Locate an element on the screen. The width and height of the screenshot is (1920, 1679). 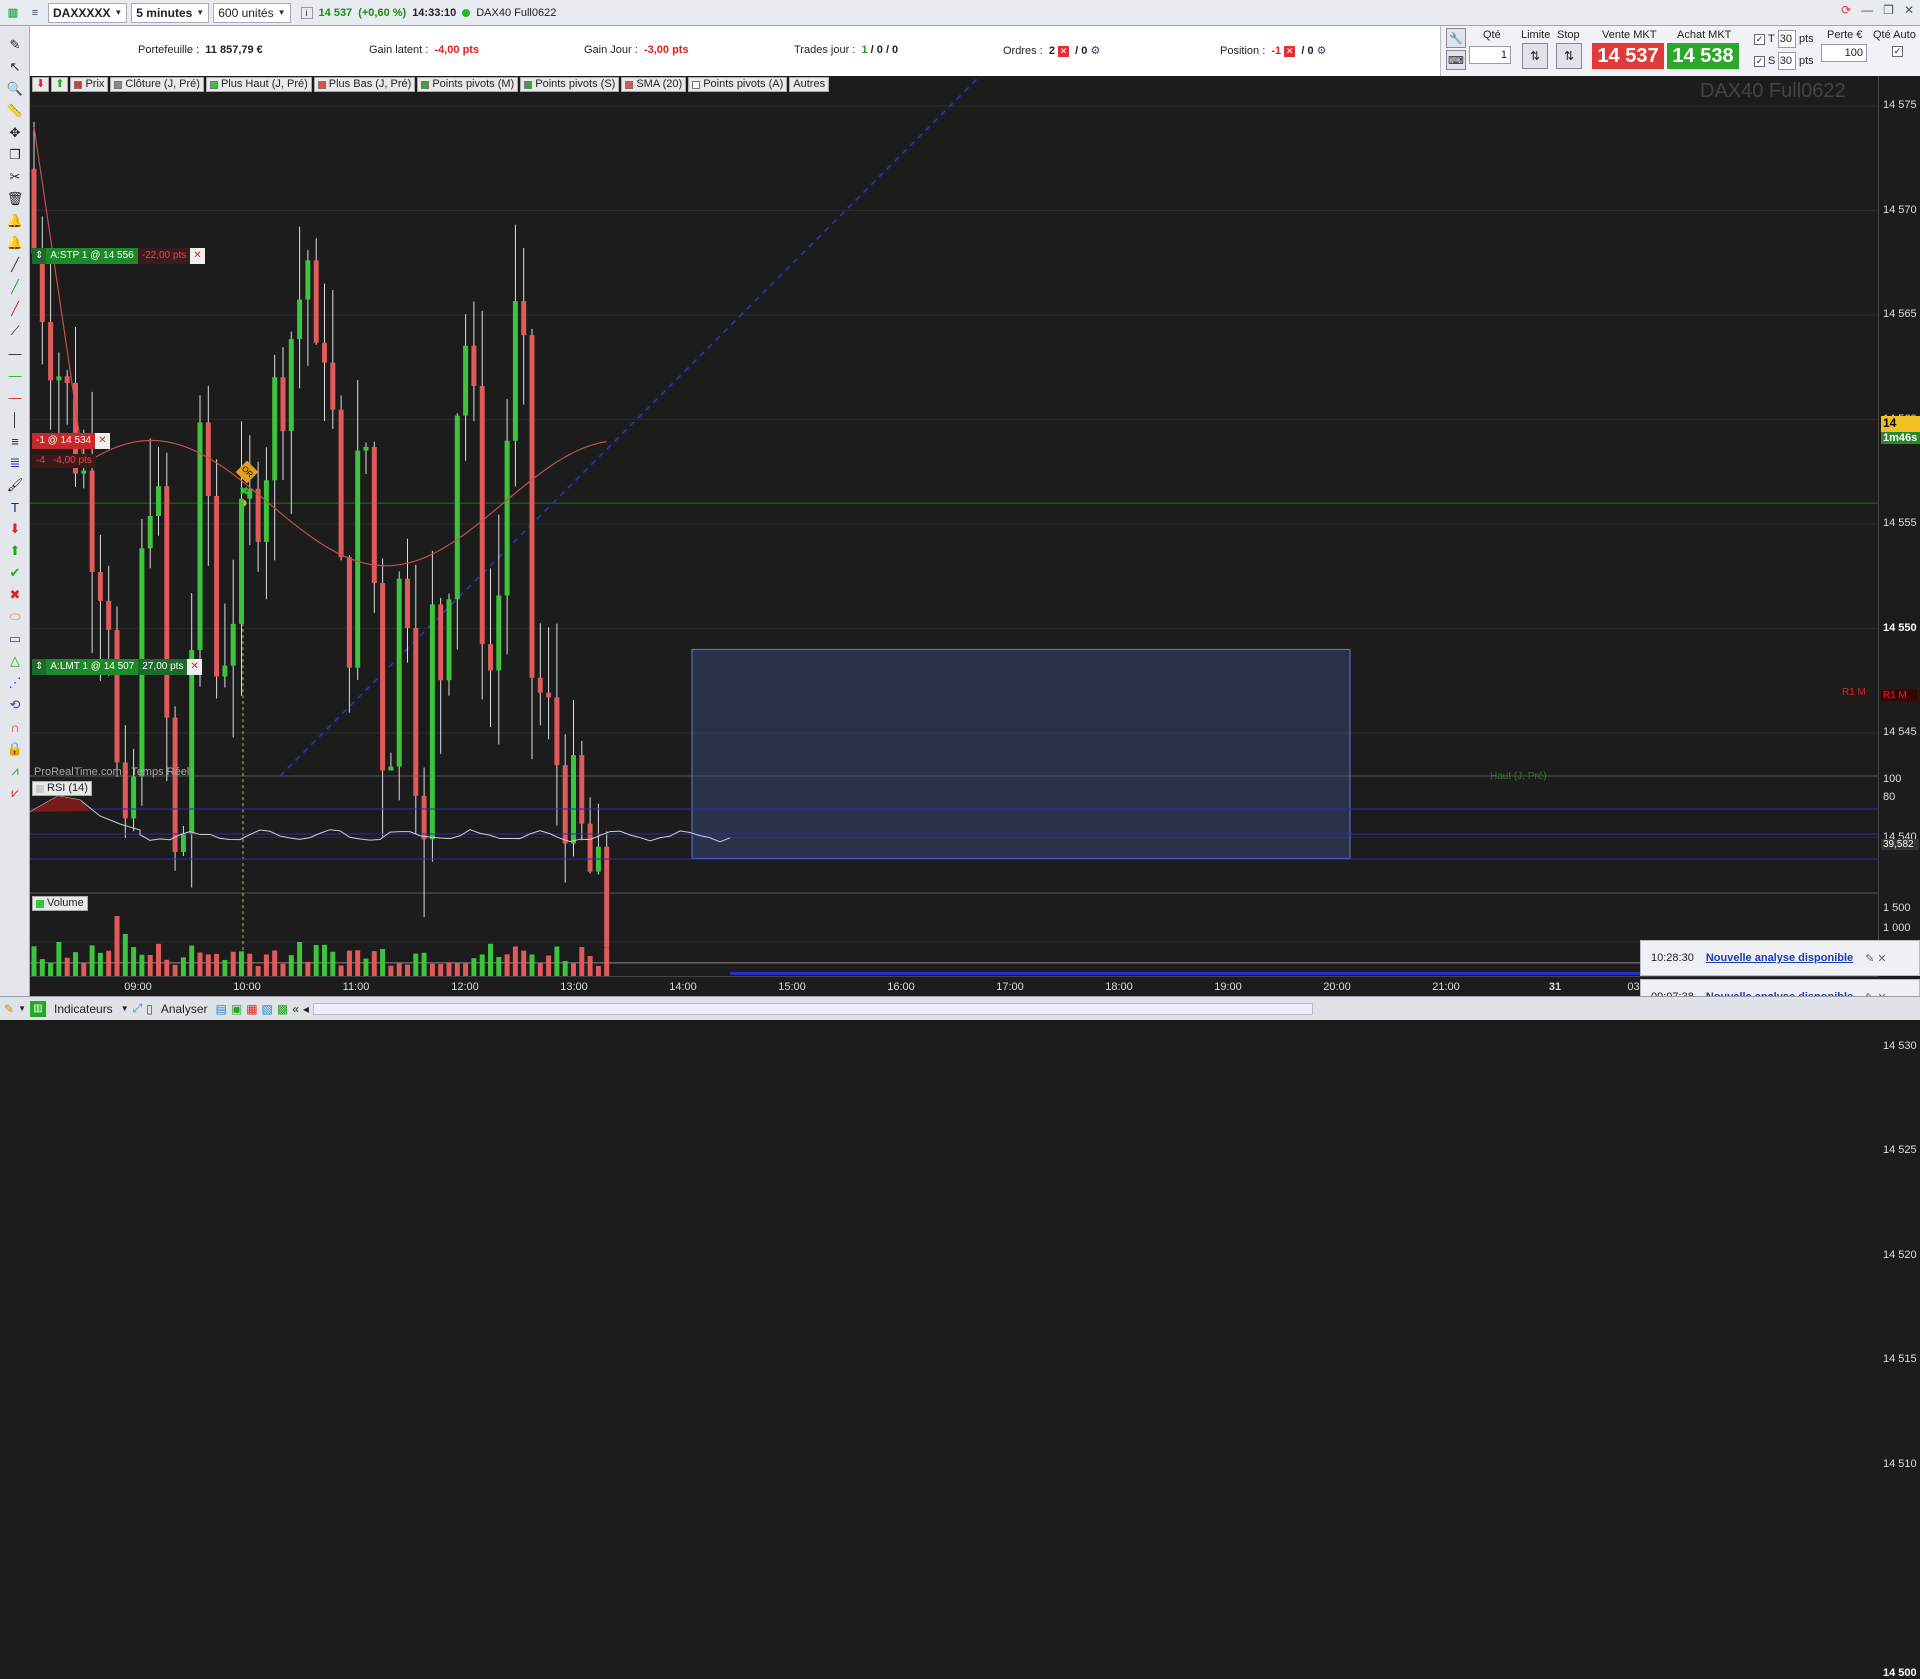
qty-input: 1 is located at coordinates (1490, 55).